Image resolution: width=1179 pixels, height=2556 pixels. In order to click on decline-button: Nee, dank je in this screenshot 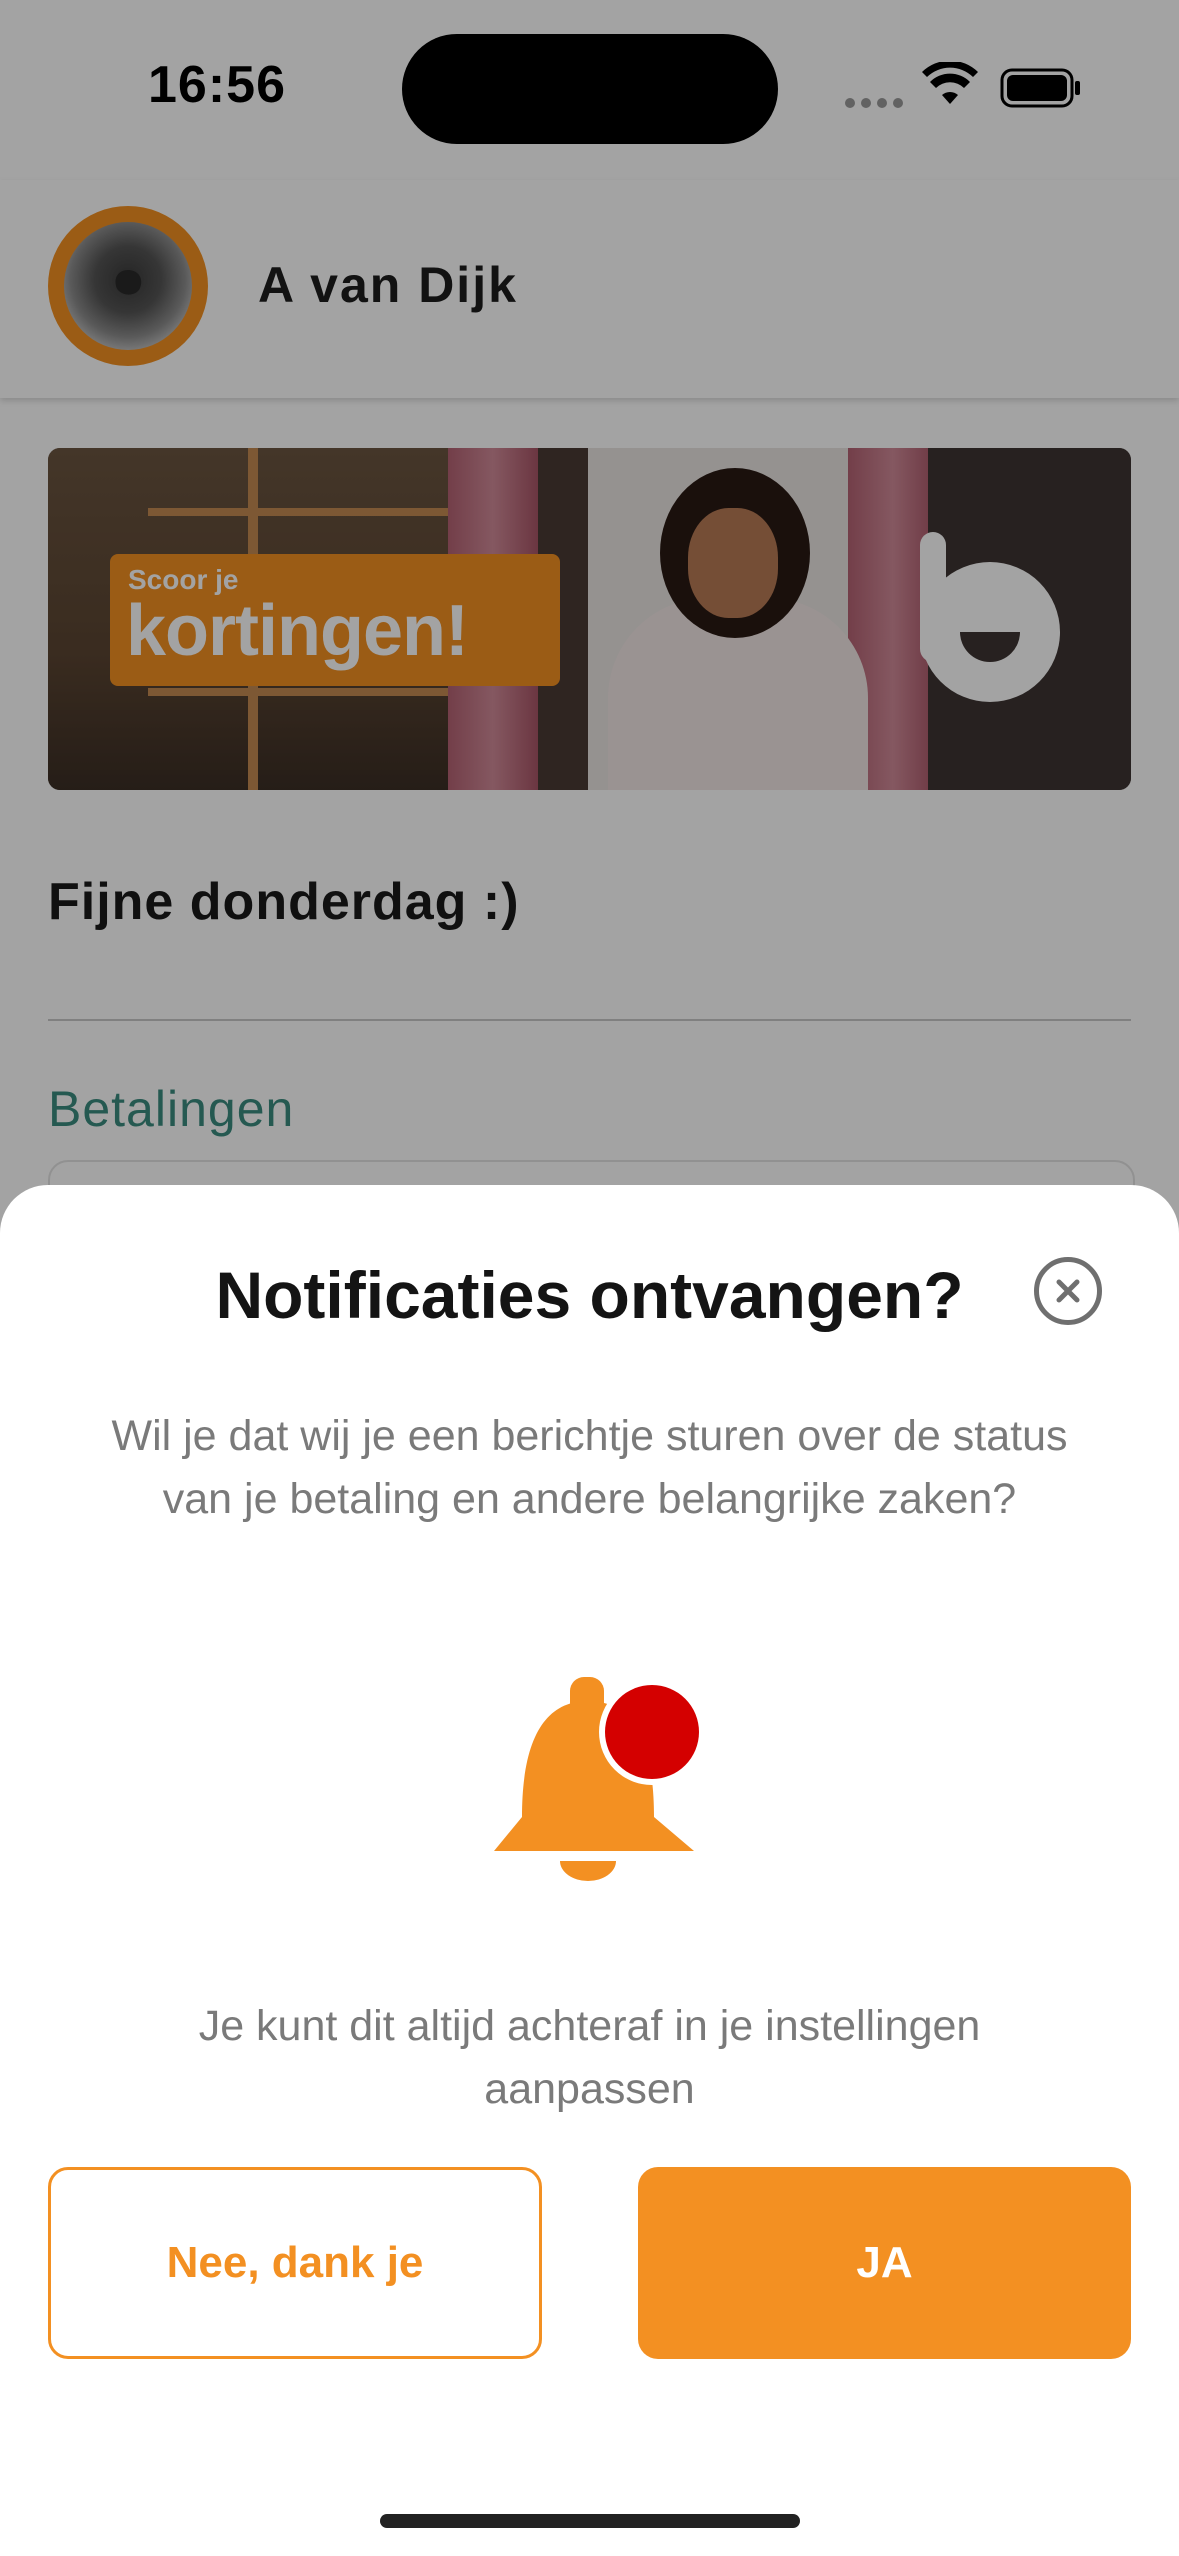, I will do `click(295, 2263)`.